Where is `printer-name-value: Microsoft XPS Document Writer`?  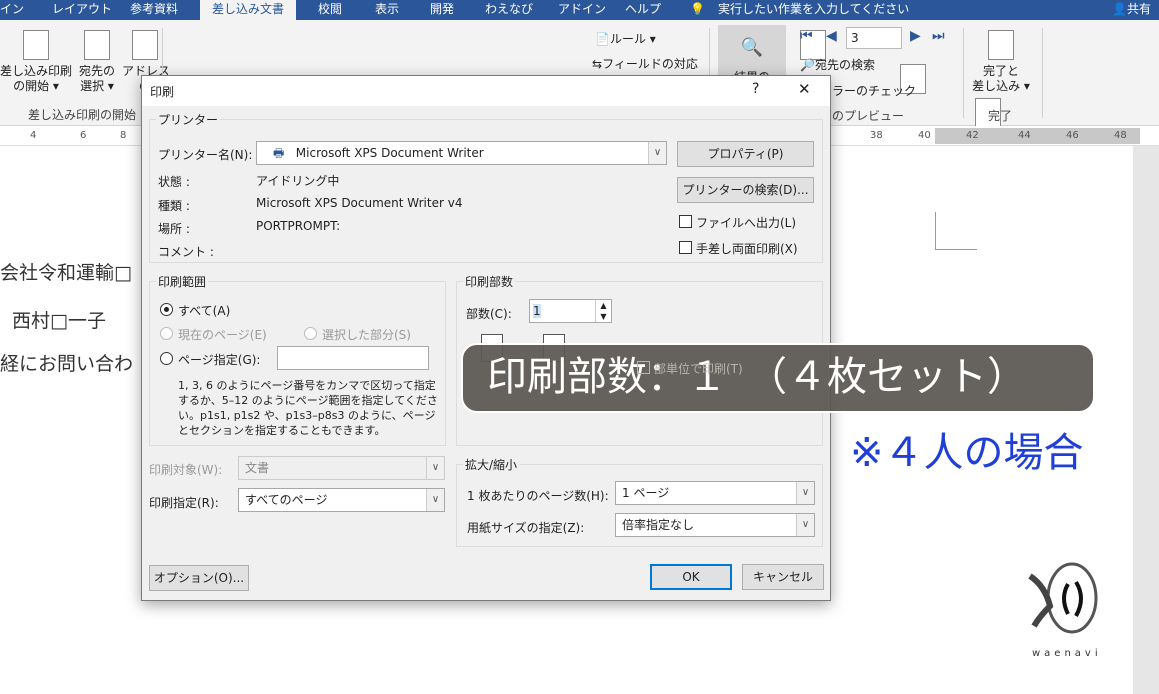 printer-name-value: Microsoft XPS Document Writer is located at coordinates (389, 153).